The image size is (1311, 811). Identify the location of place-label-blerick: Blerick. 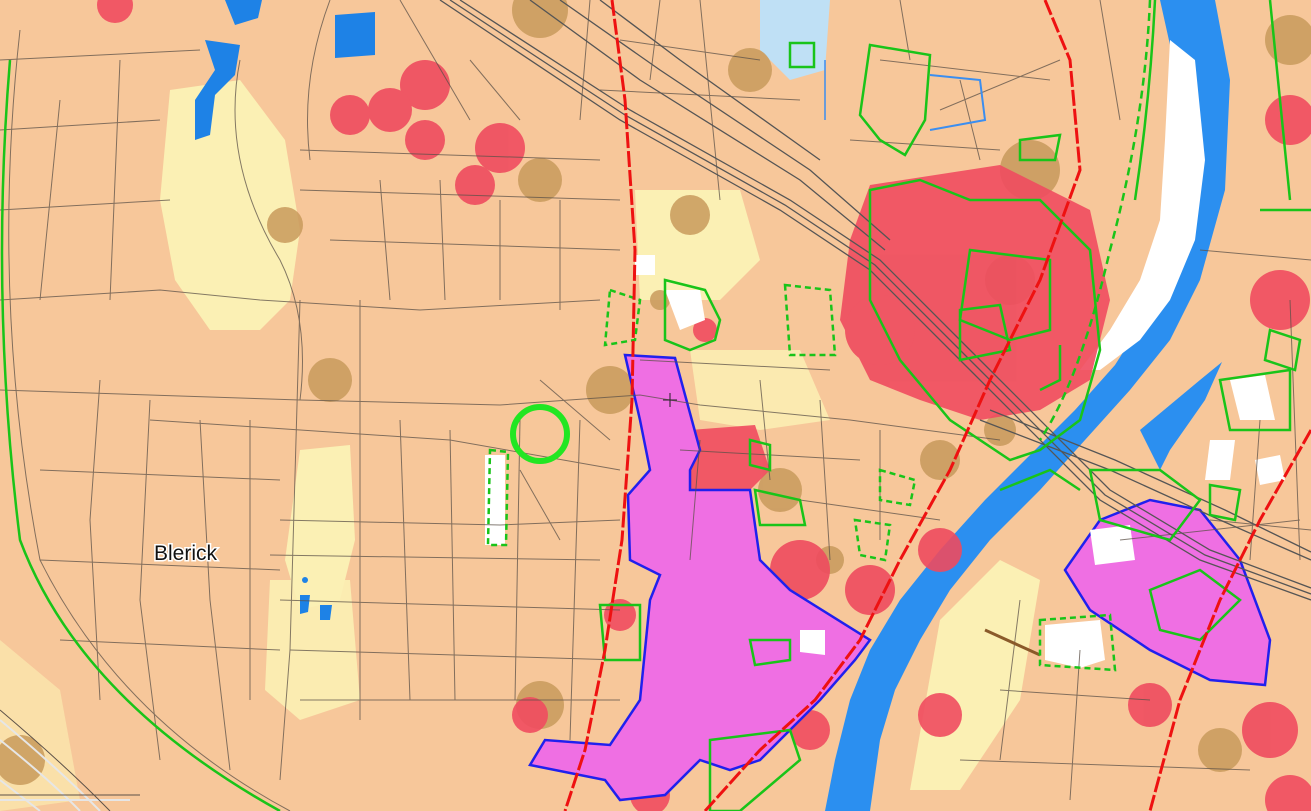
(186, 553).